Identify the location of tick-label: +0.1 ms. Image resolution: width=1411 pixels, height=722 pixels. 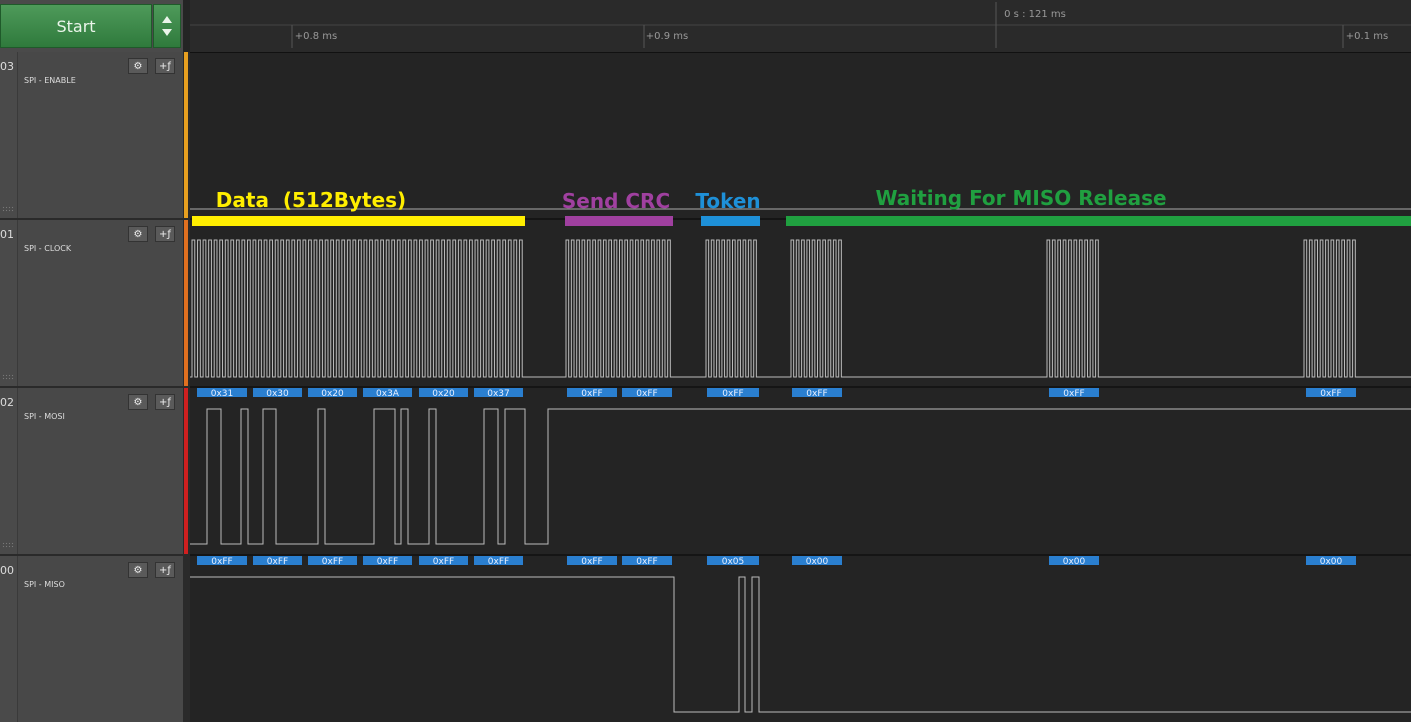
(1367, 36).